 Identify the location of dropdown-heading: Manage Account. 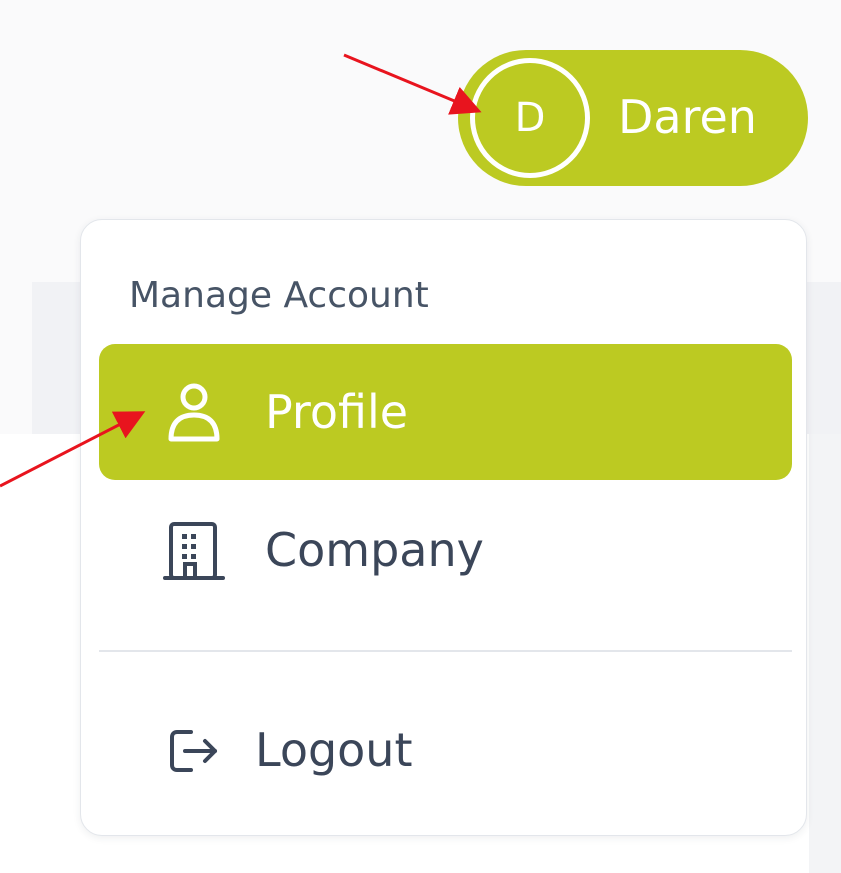
(279, 295).